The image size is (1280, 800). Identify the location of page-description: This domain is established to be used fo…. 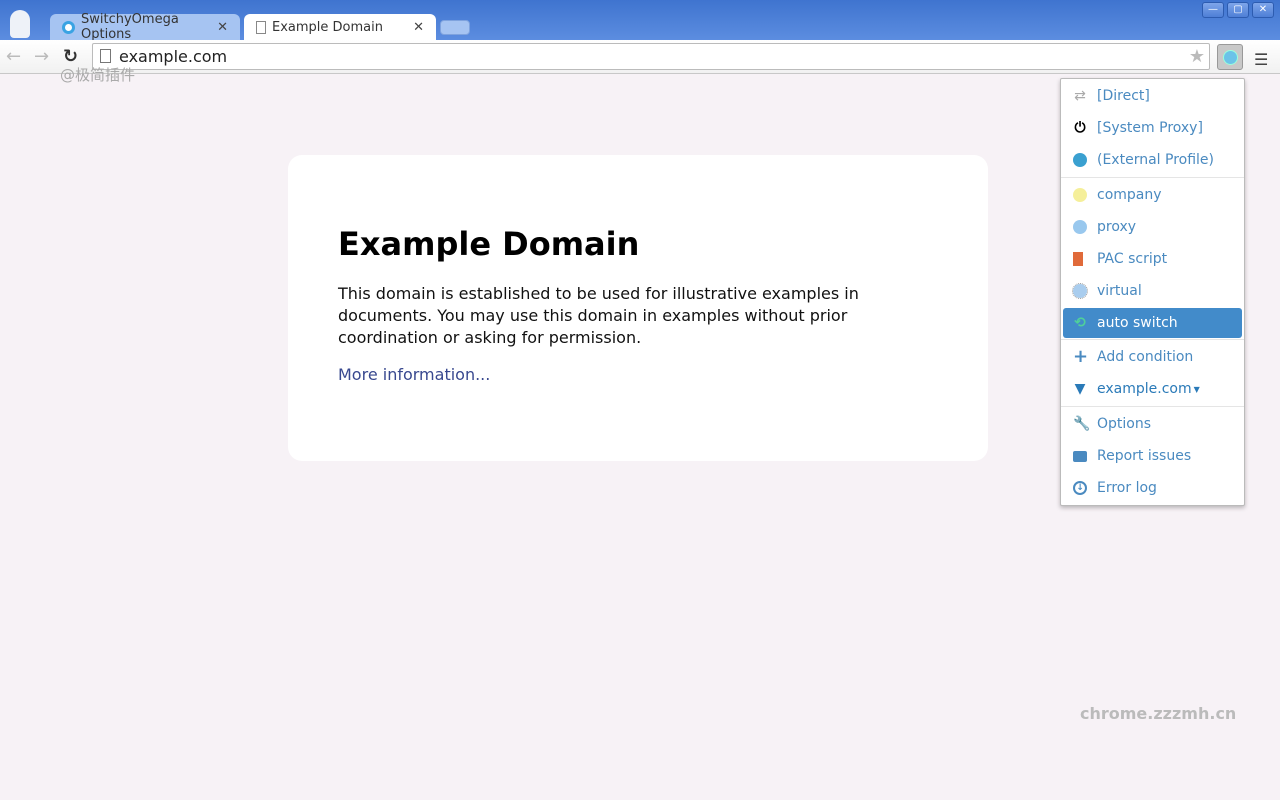
(598, 315).